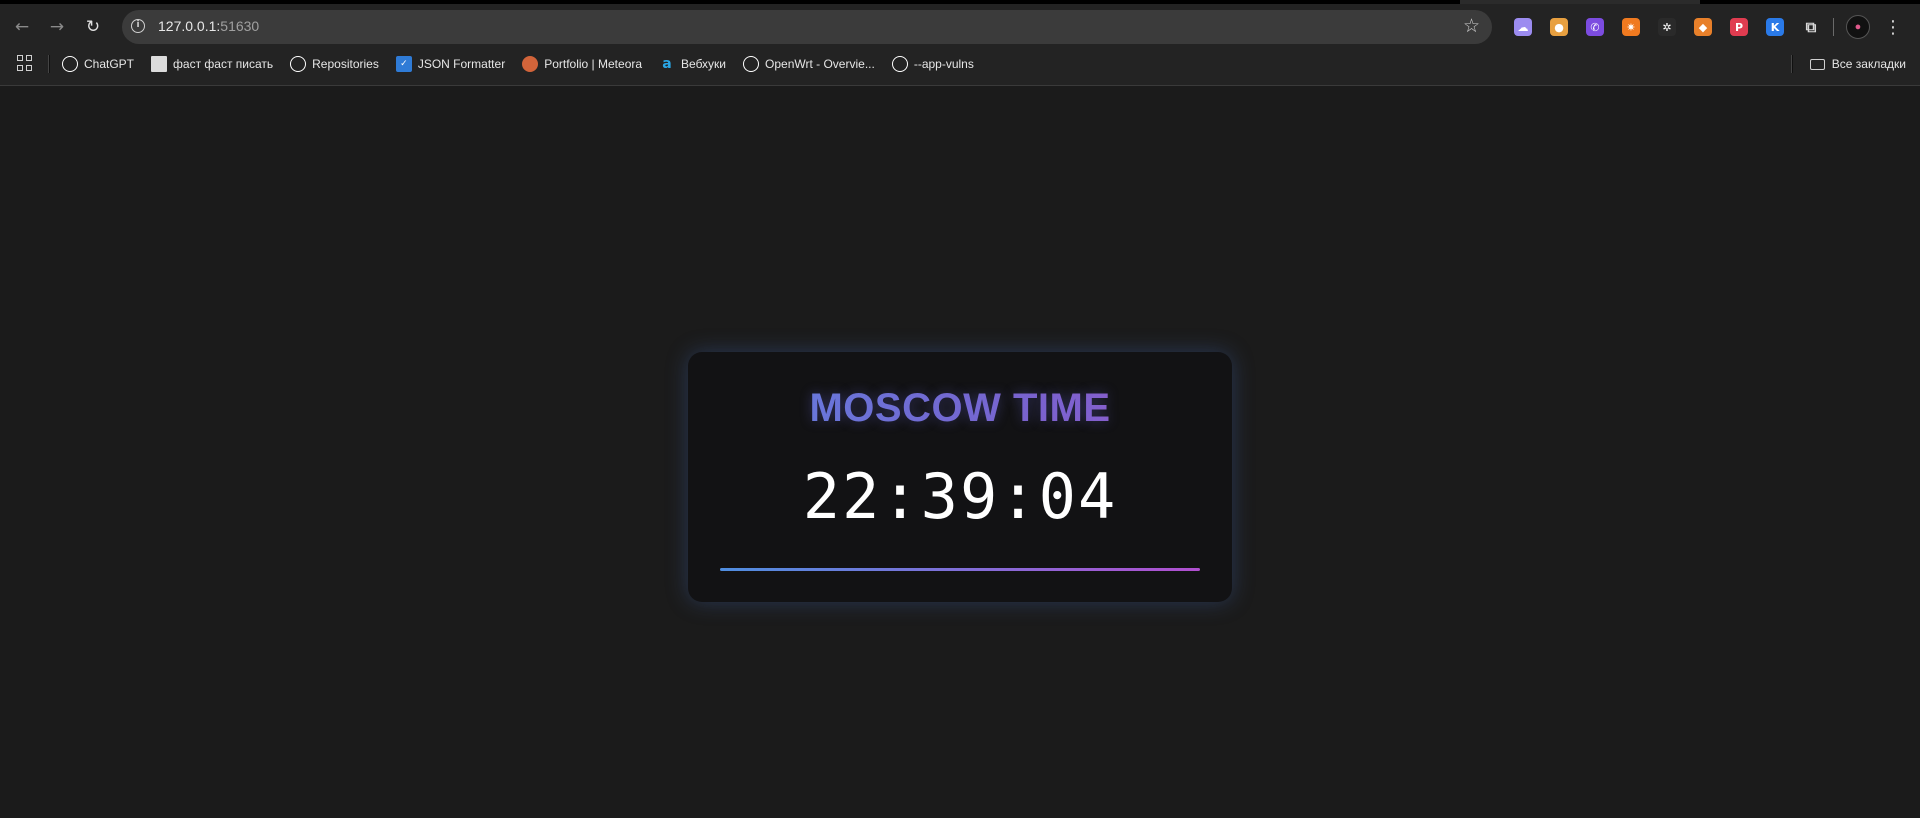 The height and width of the screenshot is (818, 1920). I want to click on k-extension-icon: K, so click(1775, 27).